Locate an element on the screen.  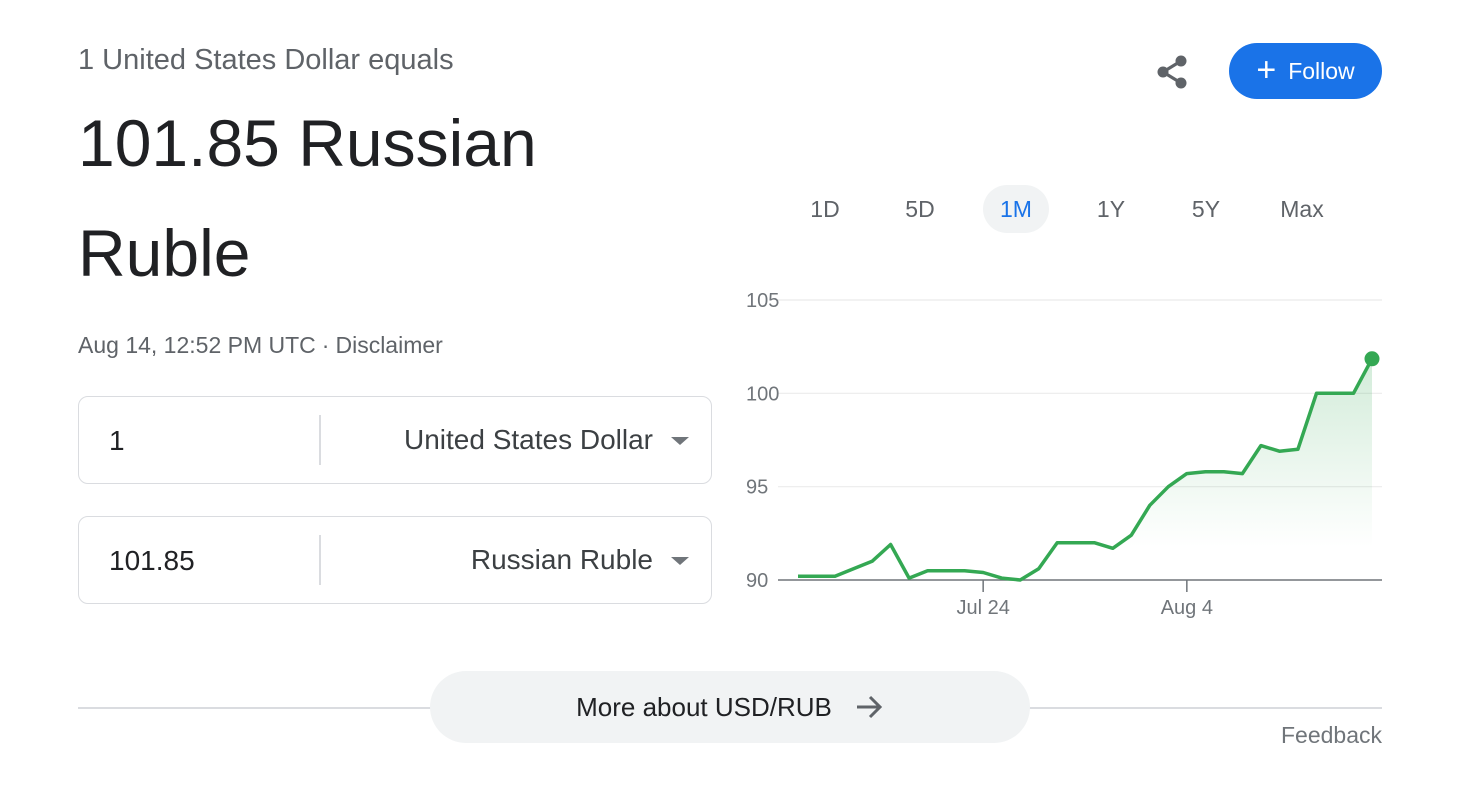
timestamp: Aug 14, 12:52 PM UTC is located at coordinates (197, 345).